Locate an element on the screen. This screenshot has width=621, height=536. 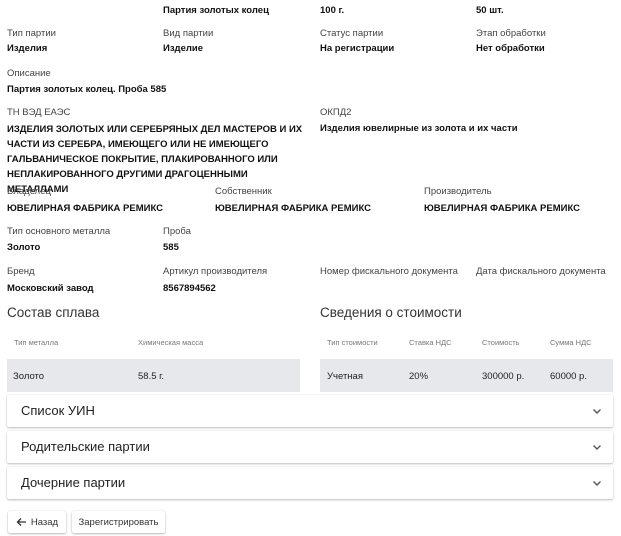
article-value: 8567894562 is located at coordinates (189, 288).